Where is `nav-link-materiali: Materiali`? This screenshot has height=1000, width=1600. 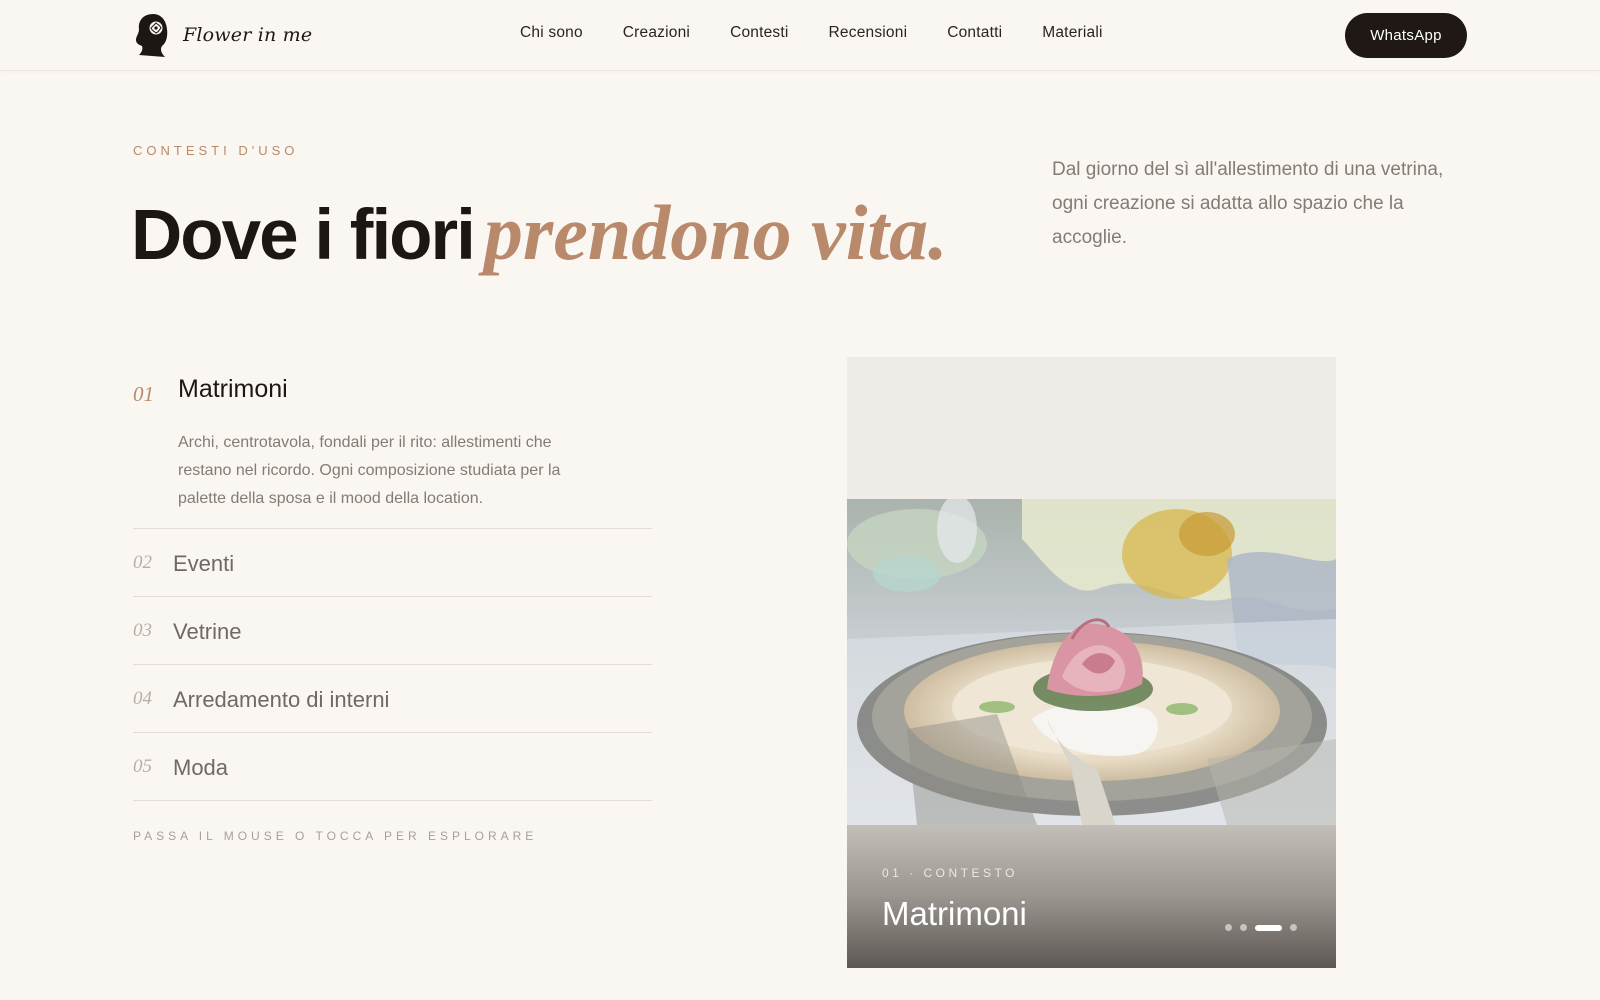
nav-link-materiali: Materiali is located at coordinates (1072, 33).